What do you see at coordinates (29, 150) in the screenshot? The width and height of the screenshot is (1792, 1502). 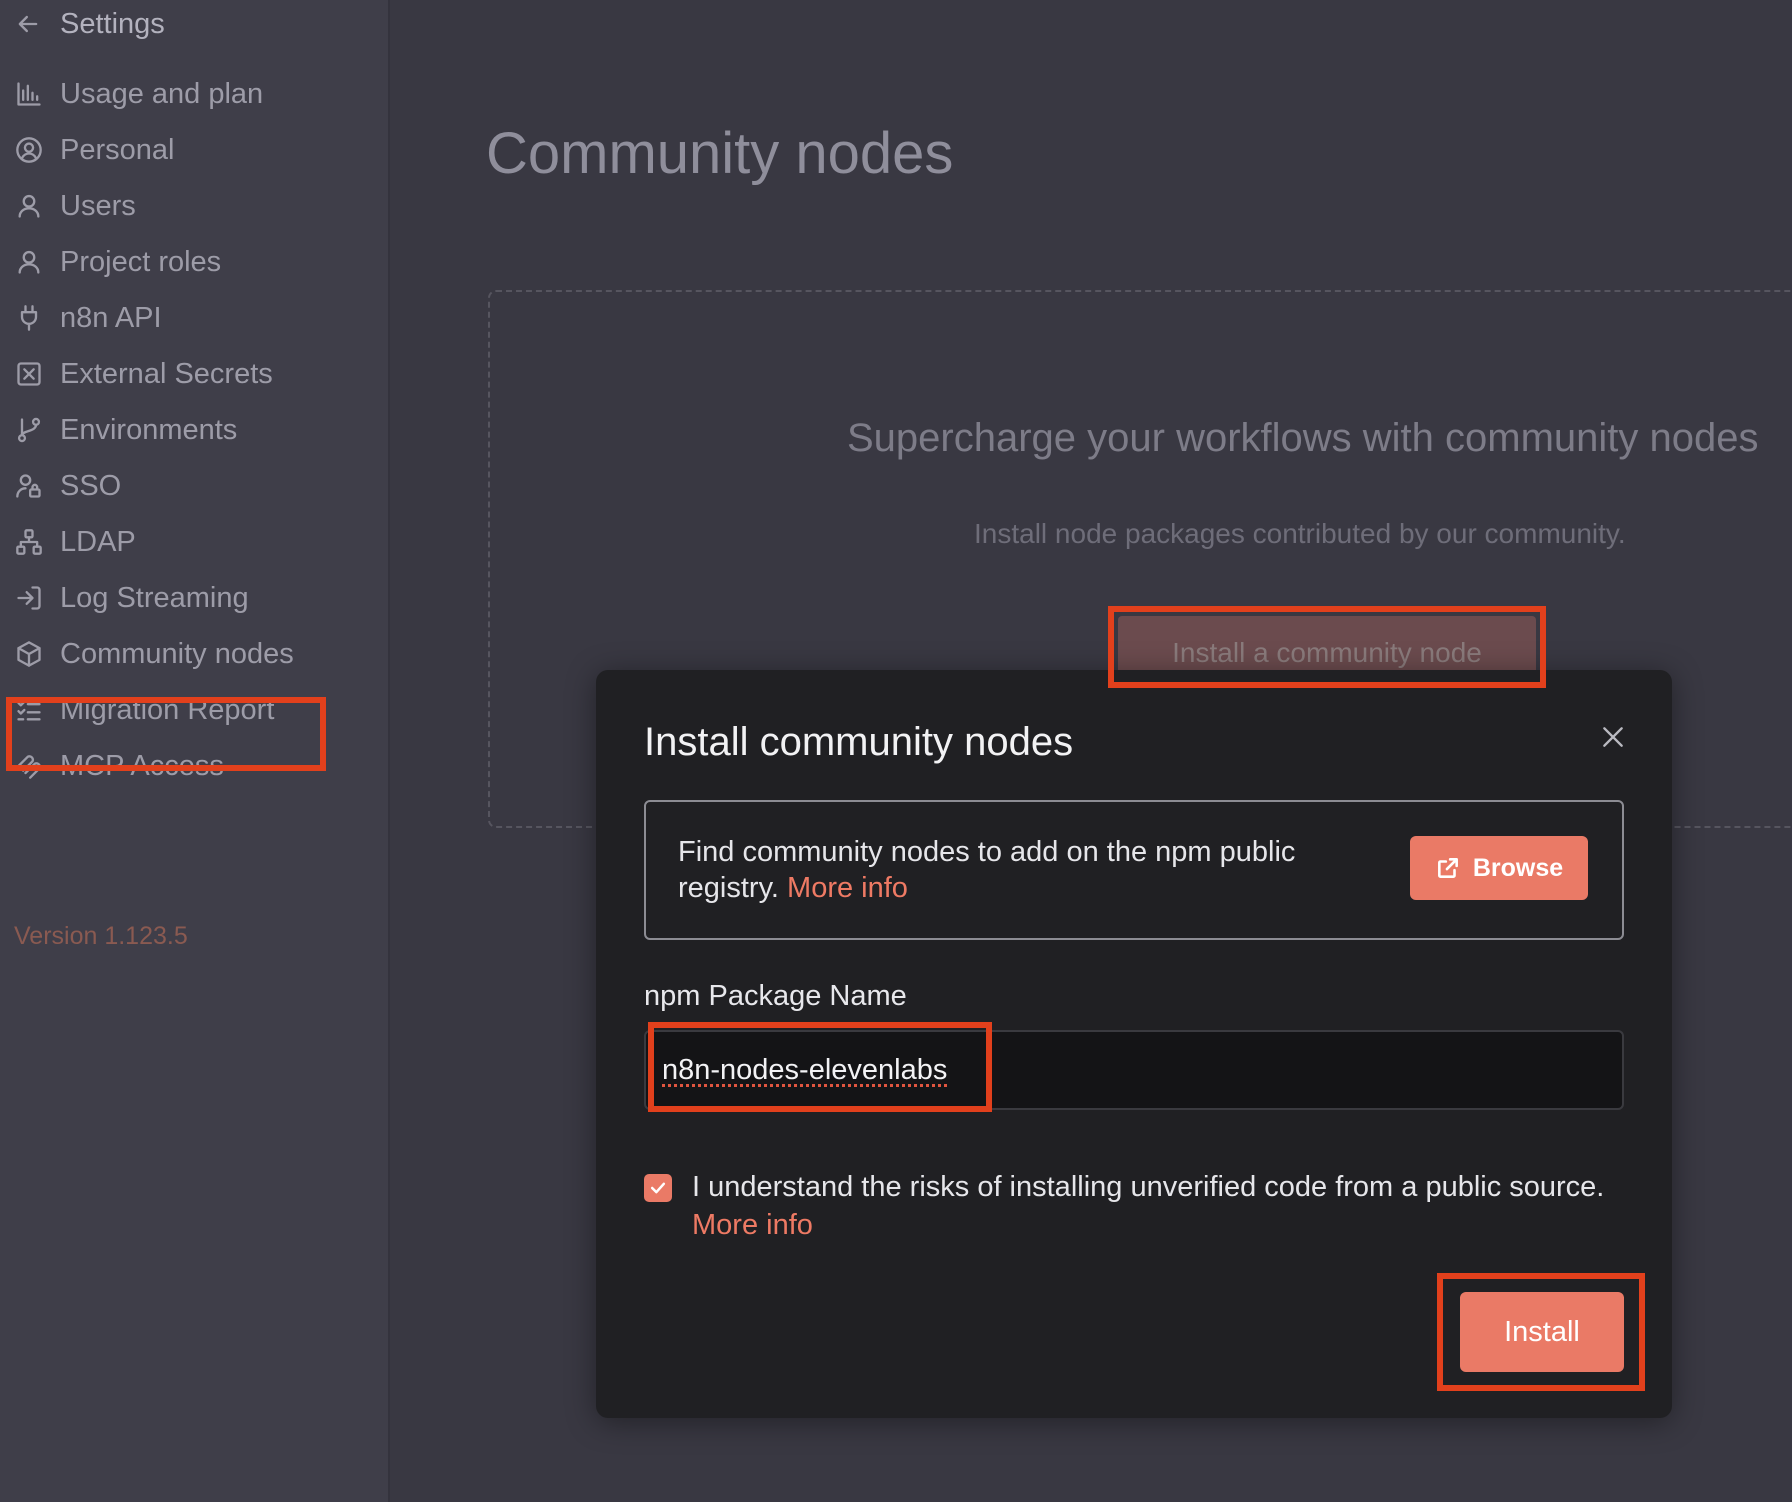 I see `user-circle-icon` at bounding box center [29, 150].